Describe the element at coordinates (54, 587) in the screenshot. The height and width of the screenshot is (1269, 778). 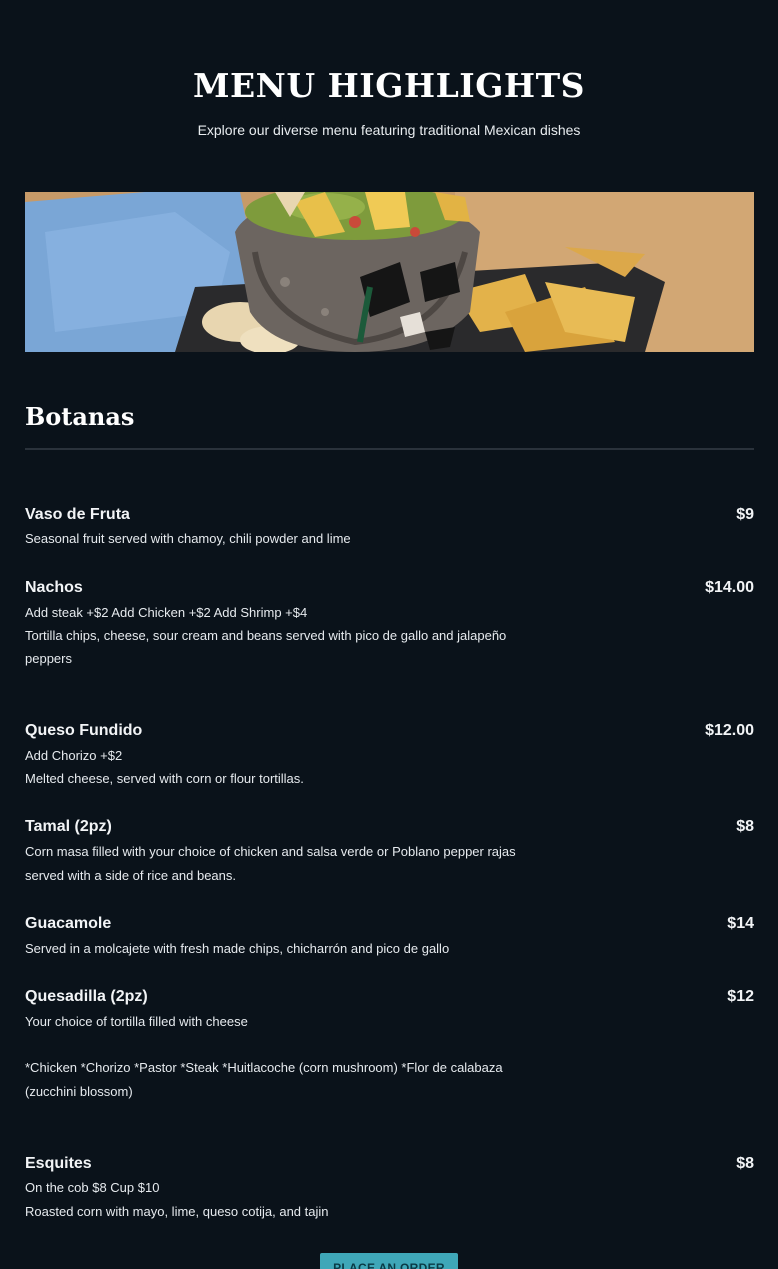
I see `item-name: Nachos` at that location.